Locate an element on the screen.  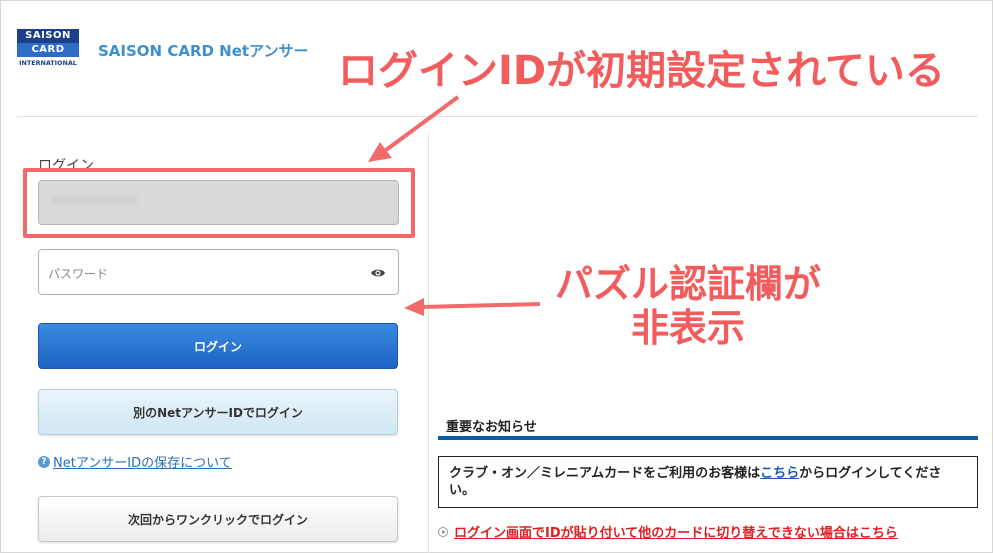
question-circle-icon: ? is located at coordinates (44, 461).